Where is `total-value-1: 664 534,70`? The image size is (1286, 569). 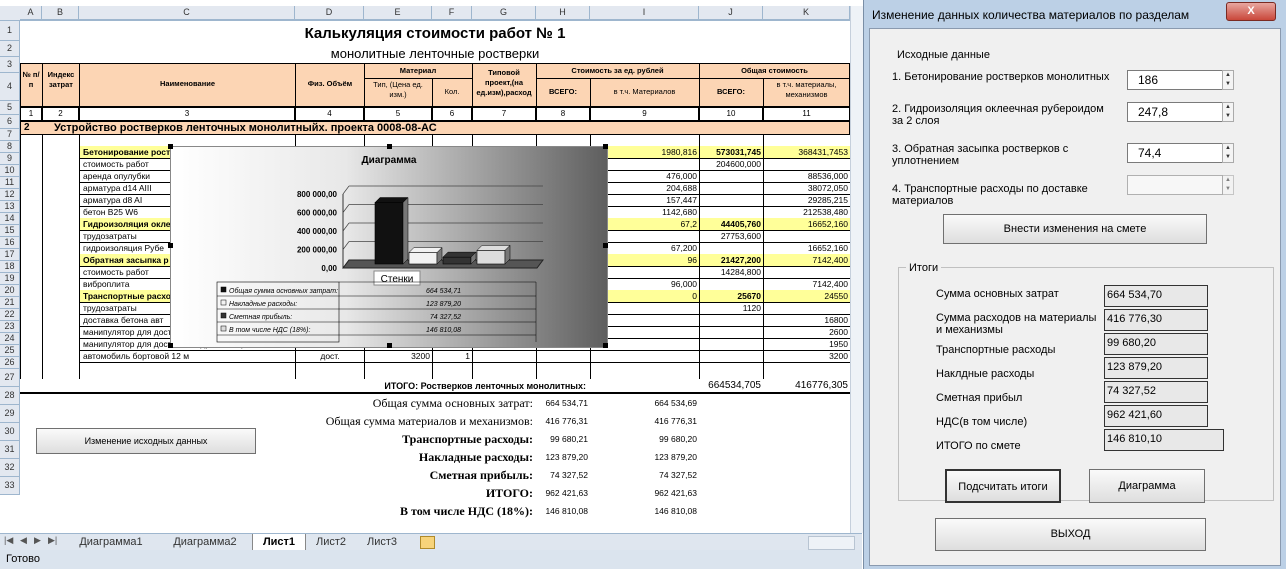 total-value-1: 664 534,70 is located at coordinates (1156, 296).